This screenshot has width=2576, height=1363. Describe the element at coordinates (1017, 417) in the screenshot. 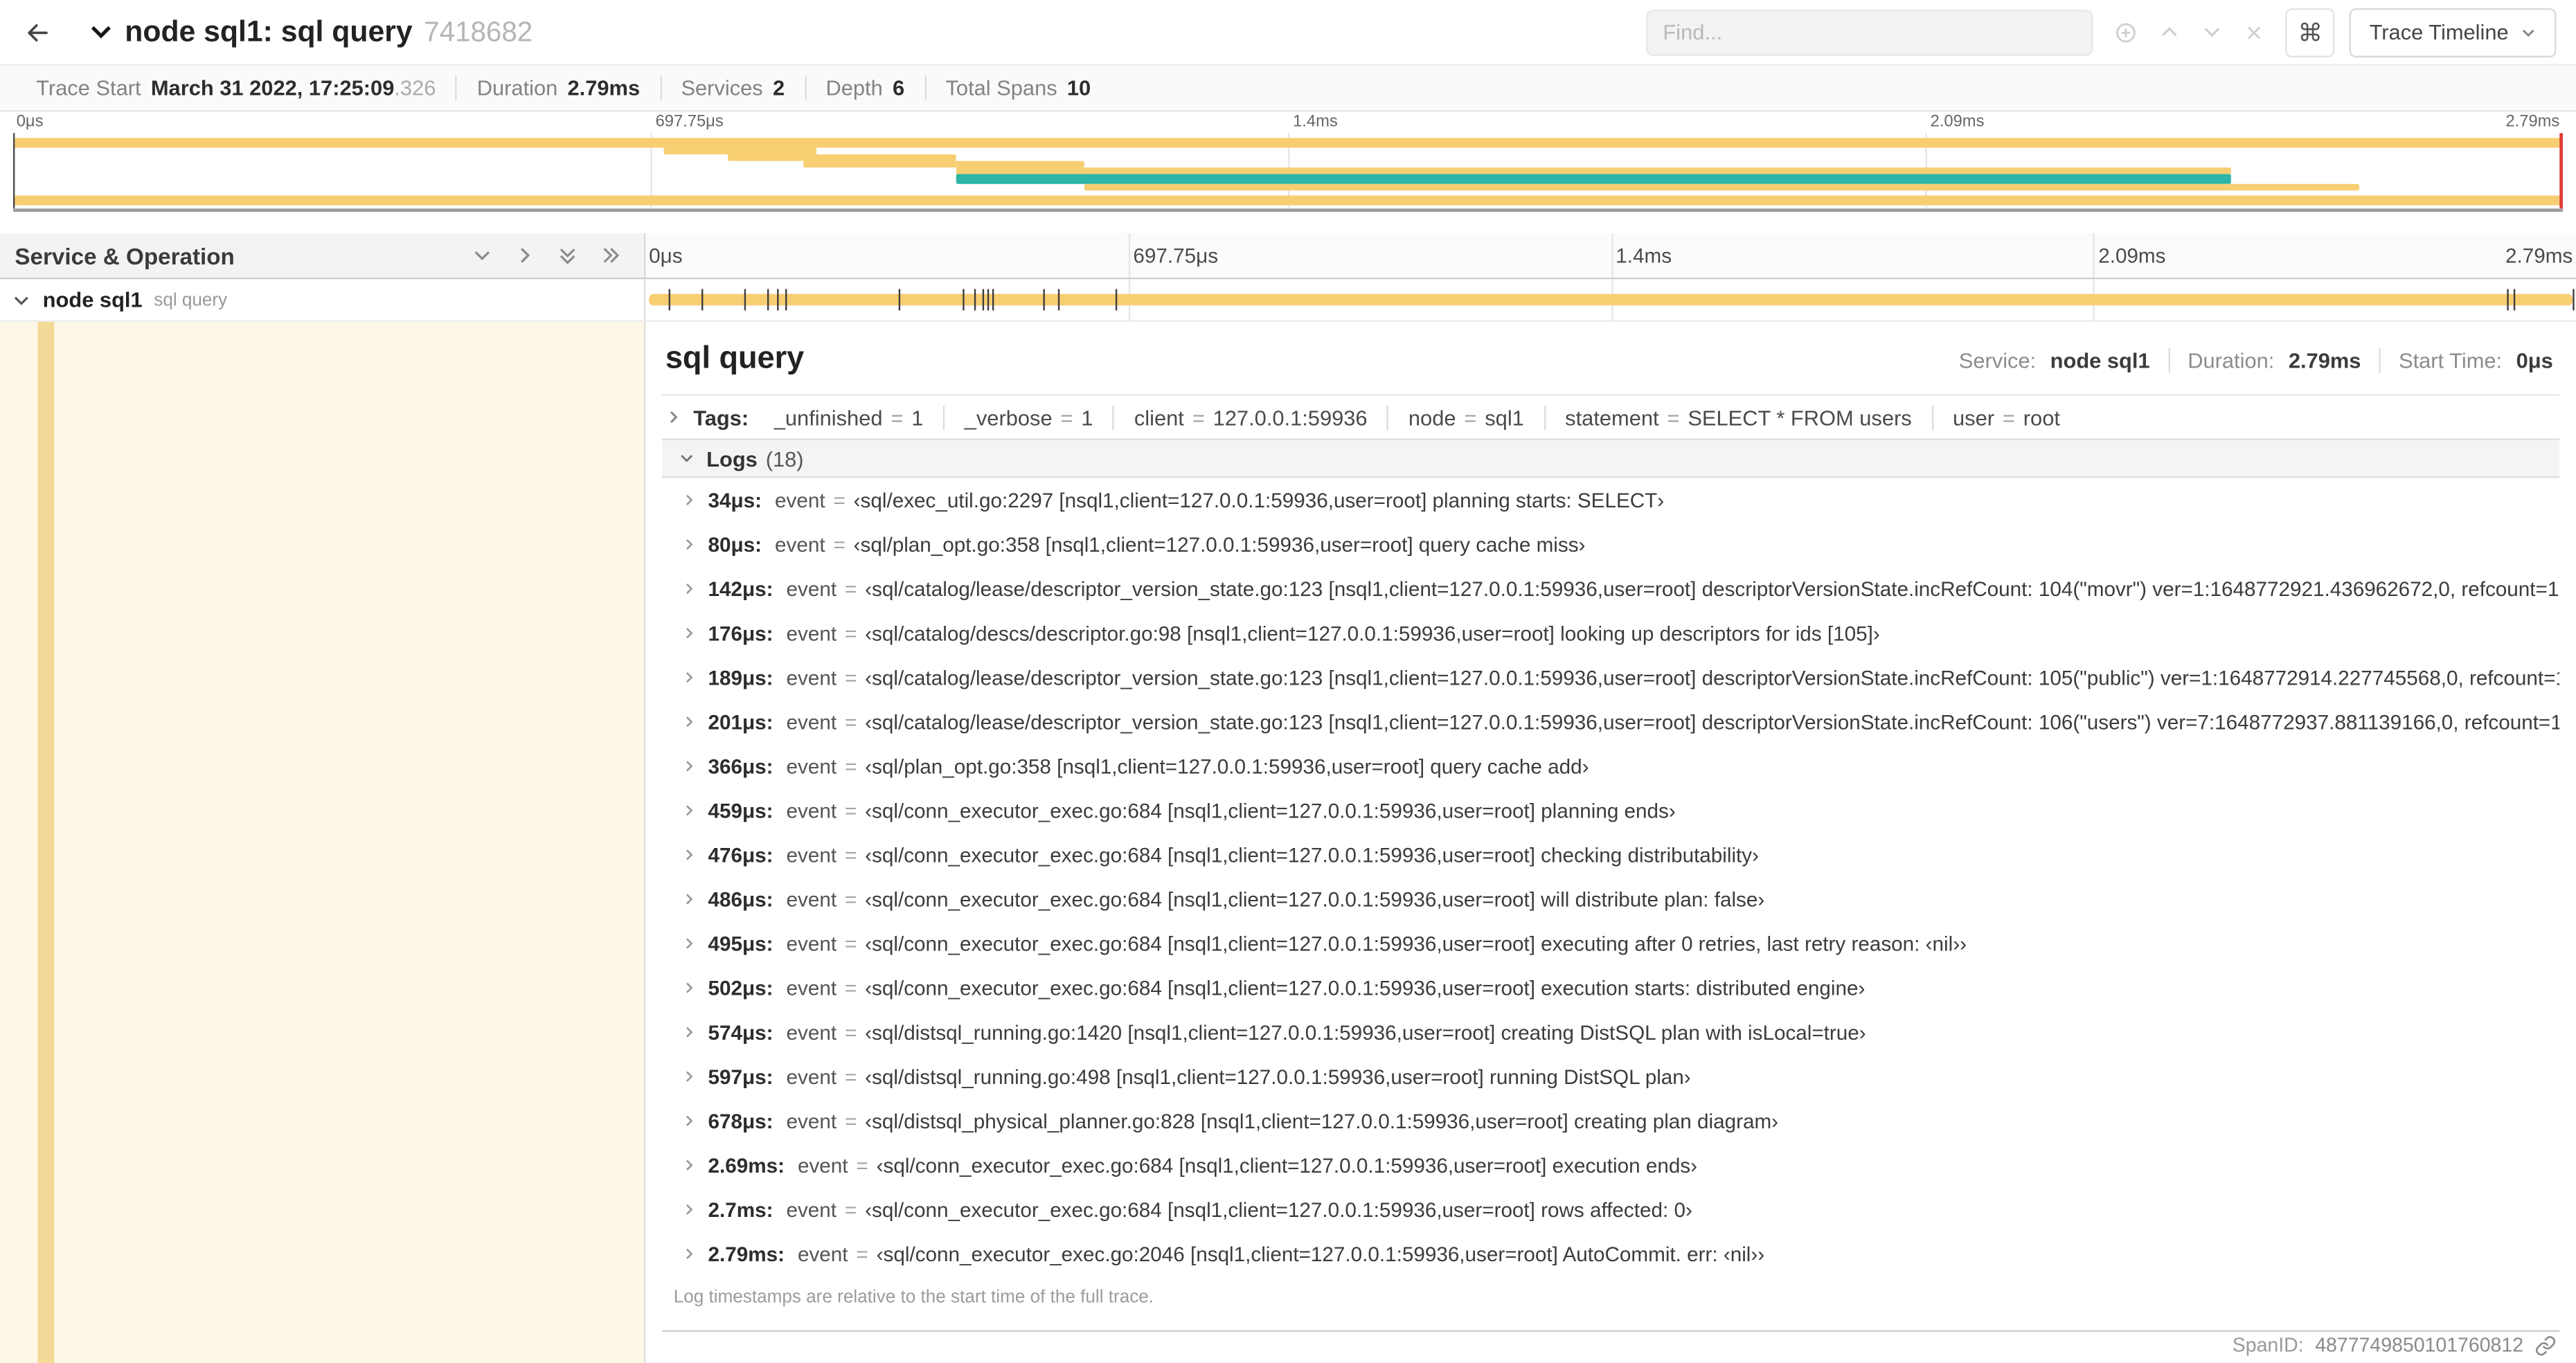

I see `tag: _verbose = 1` at that location.